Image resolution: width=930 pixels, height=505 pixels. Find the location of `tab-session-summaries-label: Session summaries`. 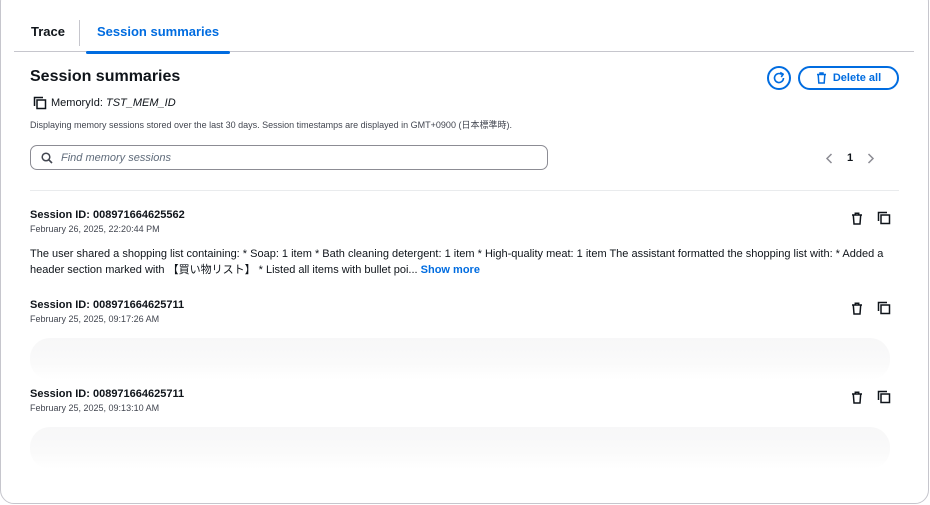

tab-session-summaries-label: Session summaries is located at coordinates (158, 31).